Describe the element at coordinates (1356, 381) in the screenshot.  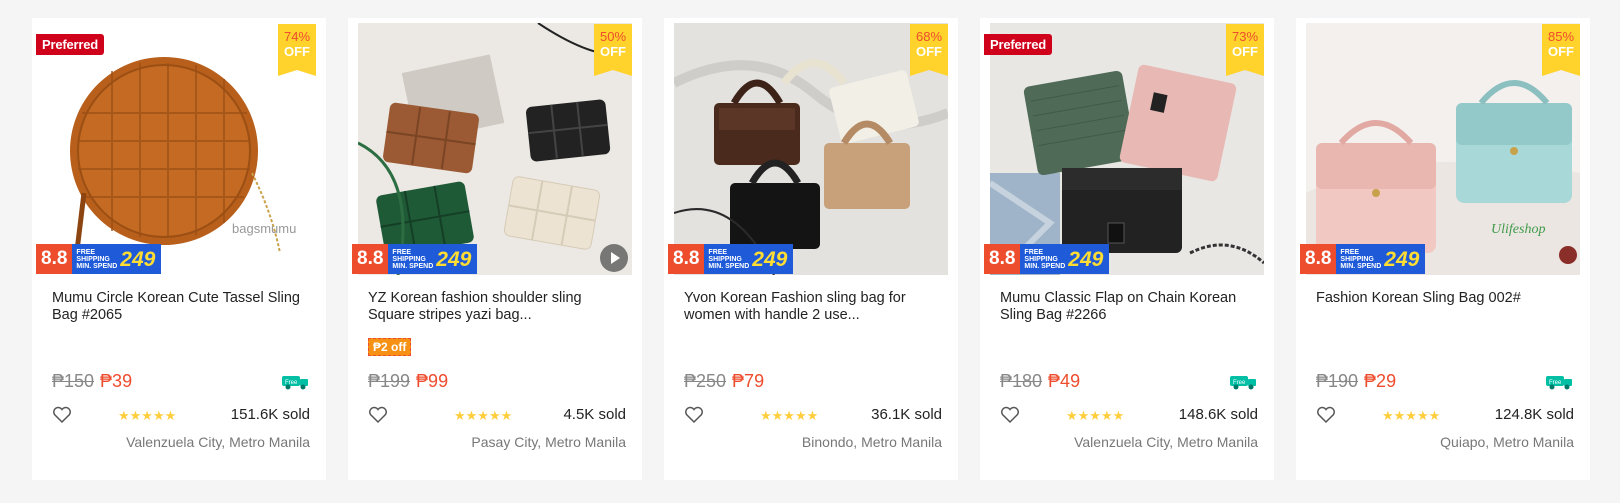
I see `price-row: ₱190 ₱29` at that location.